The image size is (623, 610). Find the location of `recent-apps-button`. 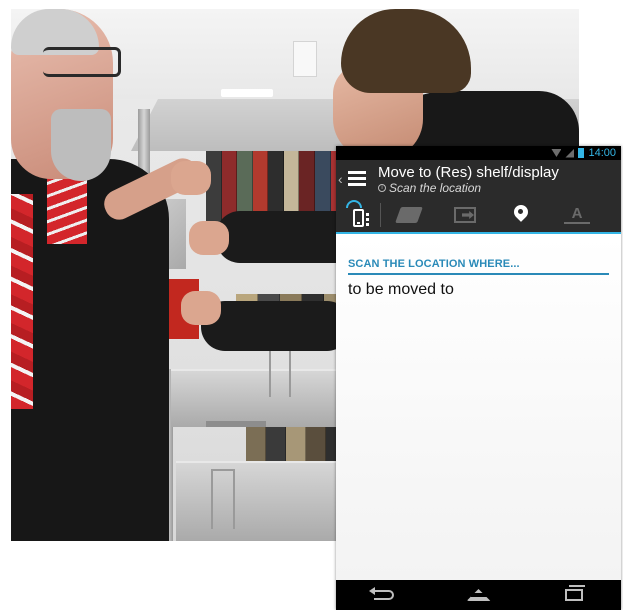

recent-apps-button is located at coordinates (574, 595).